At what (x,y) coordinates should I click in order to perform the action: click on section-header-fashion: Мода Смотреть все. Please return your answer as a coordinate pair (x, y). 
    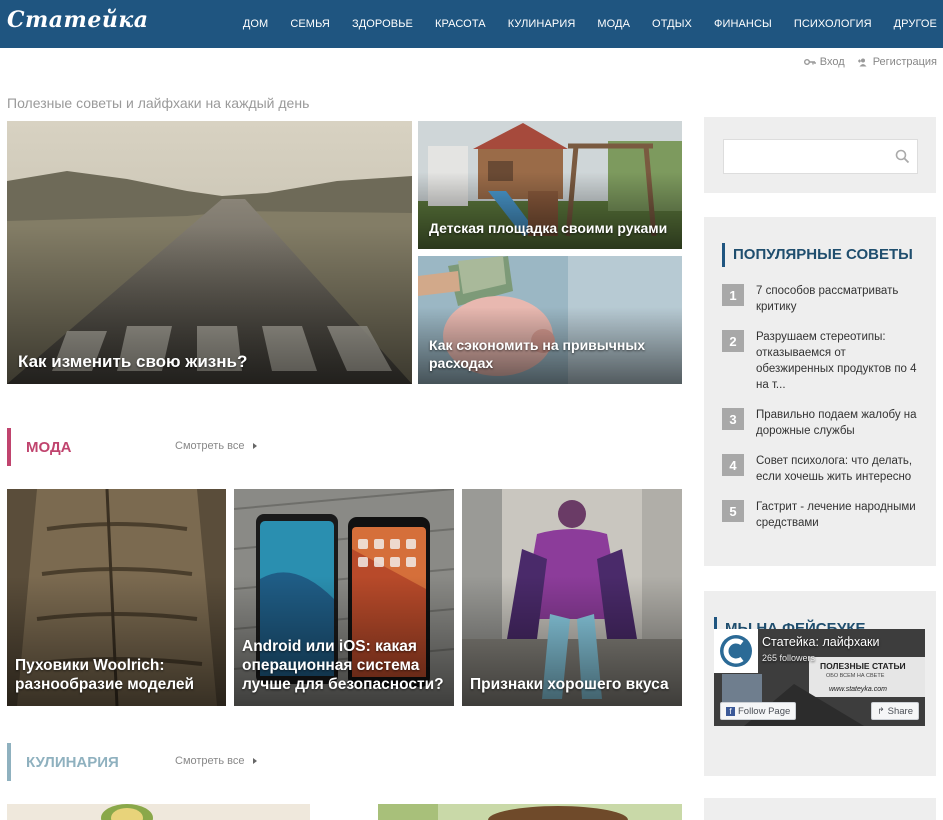
    Looking at the image, I should click on (347, 447).